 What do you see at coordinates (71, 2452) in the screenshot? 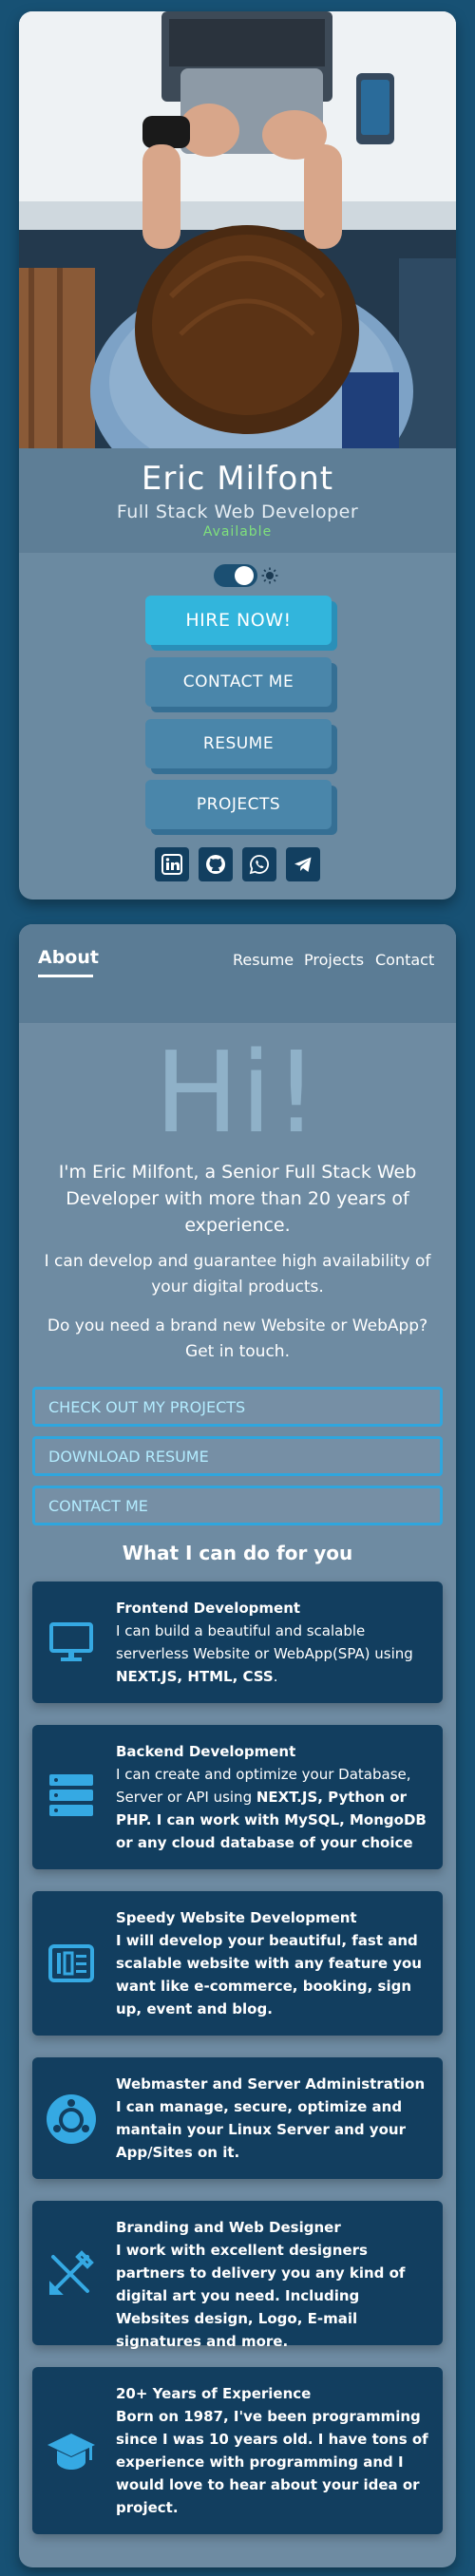
I see `graduation-cap-icon` at bounding box center [71, 2452].